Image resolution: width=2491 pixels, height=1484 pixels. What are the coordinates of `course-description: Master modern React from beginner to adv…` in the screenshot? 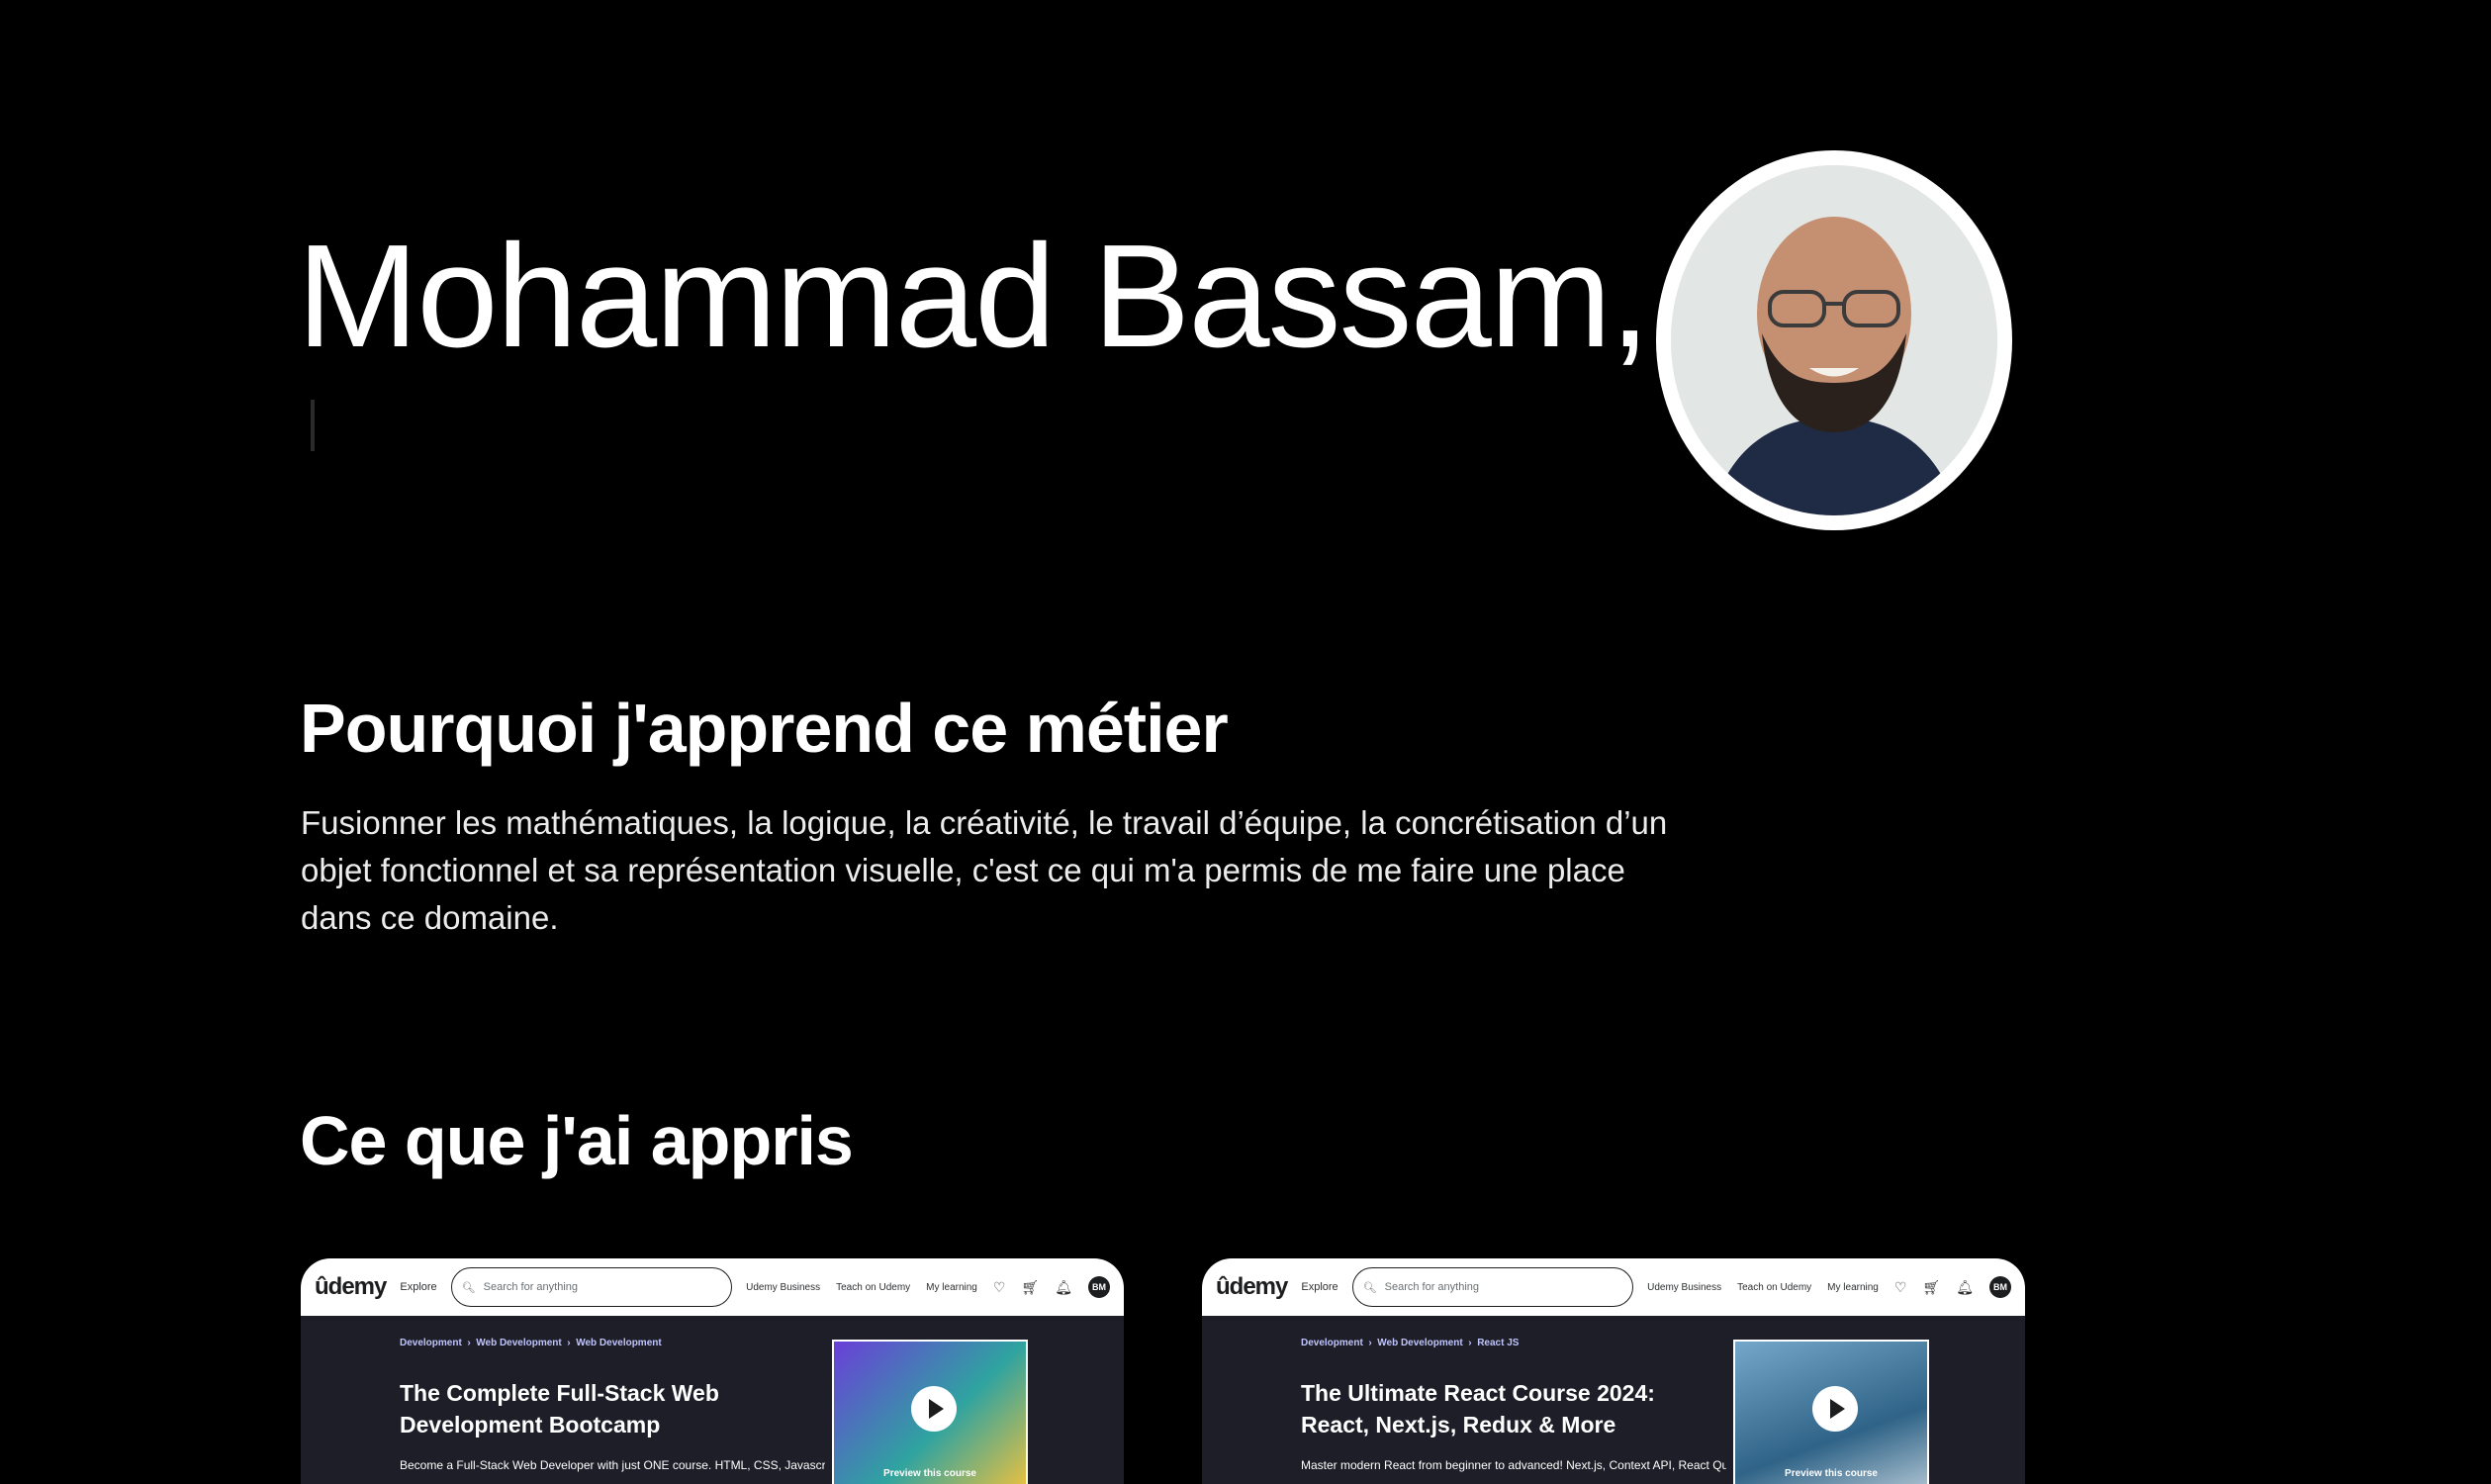 It's located at (1514, 1465).